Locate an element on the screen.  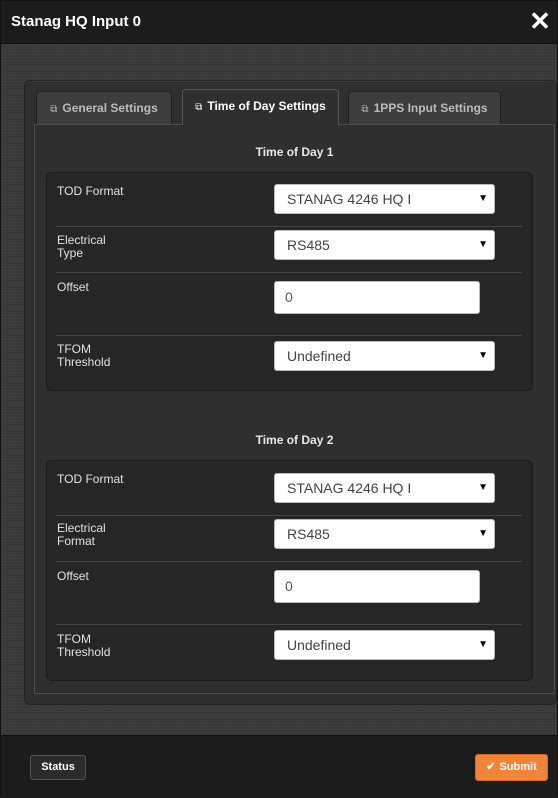
tab-time-of-day-settings: ⧉ Time of Day Settings is located at coordinates (260, 107).